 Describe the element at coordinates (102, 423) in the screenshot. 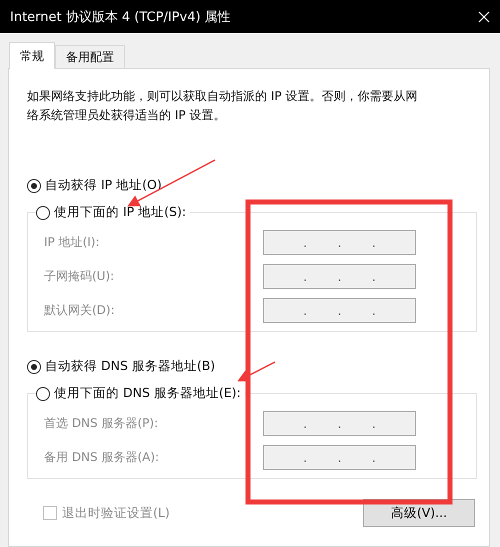

I see `field-label: 首选 DNS 服务器(P):` at that location.